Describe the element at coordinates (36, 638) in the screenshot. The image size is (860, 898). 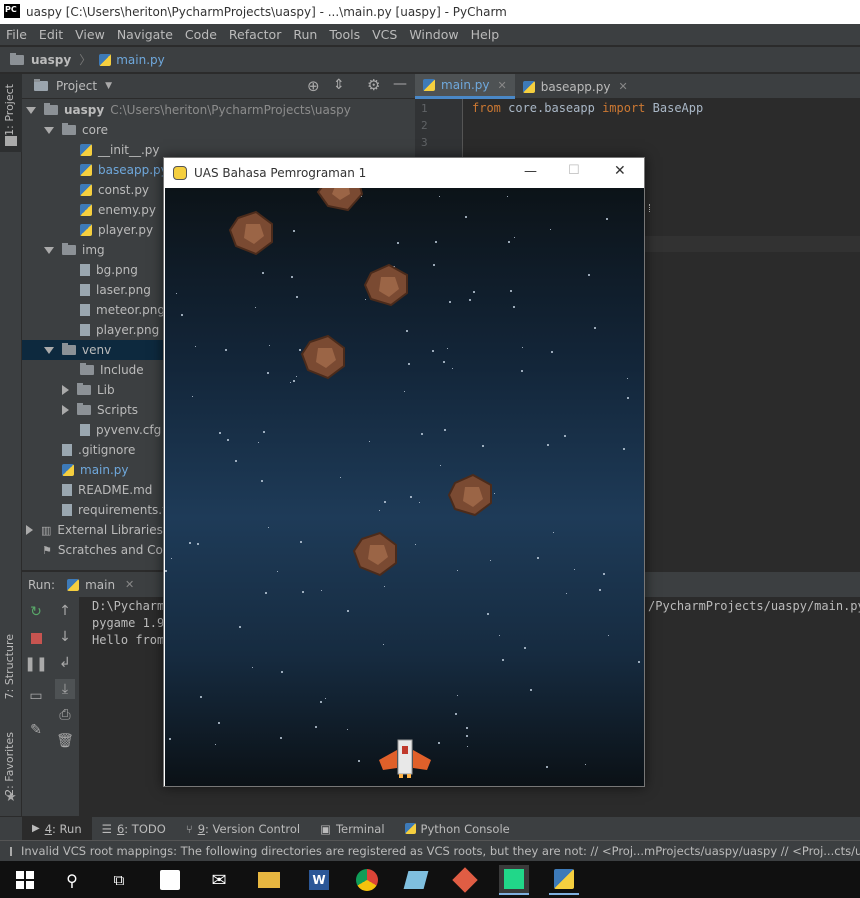
I see `stop-icon` at that location.